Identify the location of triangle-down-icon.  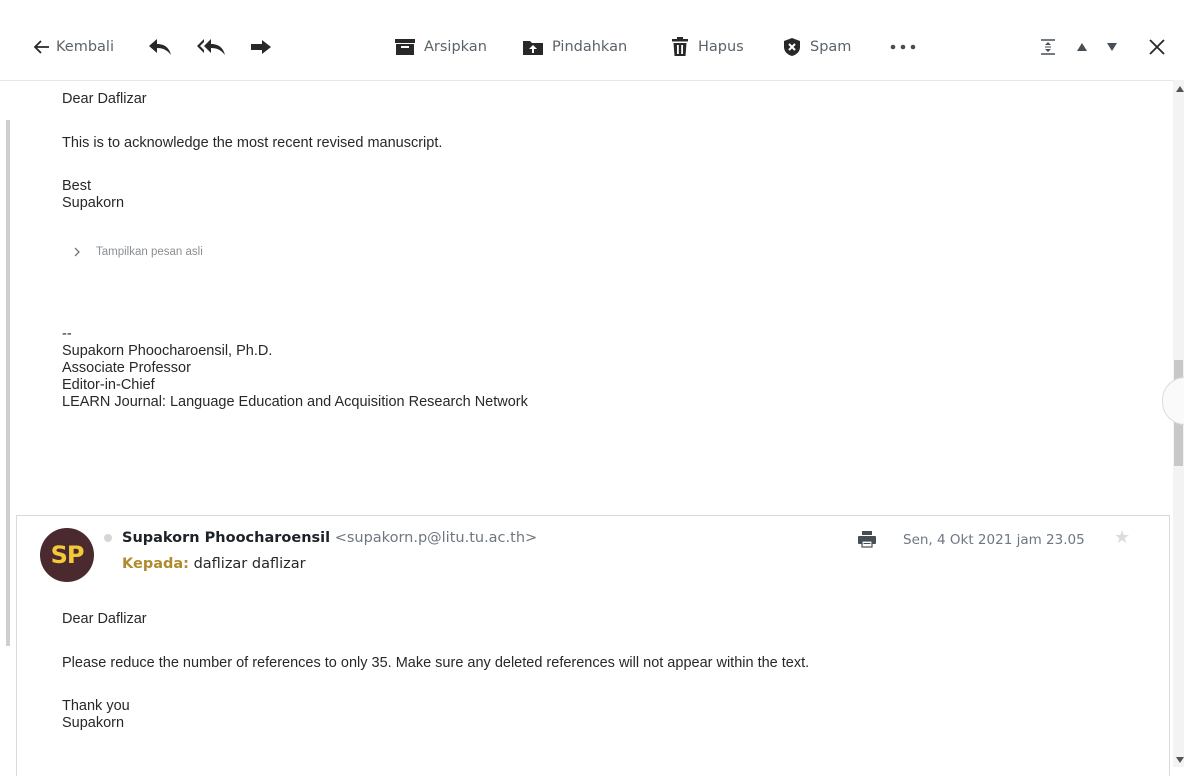
(1112, 47).